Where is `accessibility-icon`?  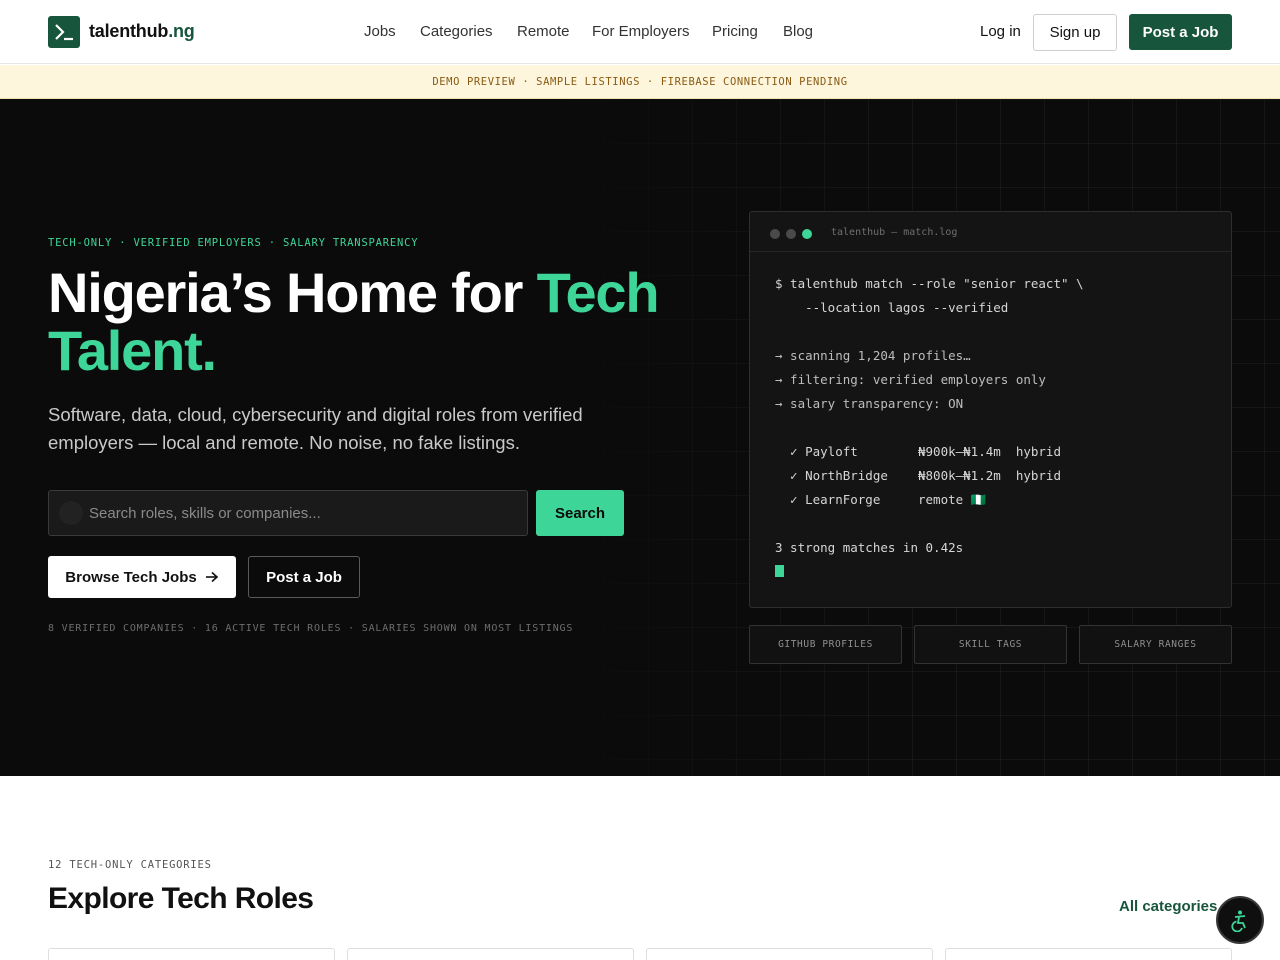
accessibility-icon is located at coordinates (1240, 920).